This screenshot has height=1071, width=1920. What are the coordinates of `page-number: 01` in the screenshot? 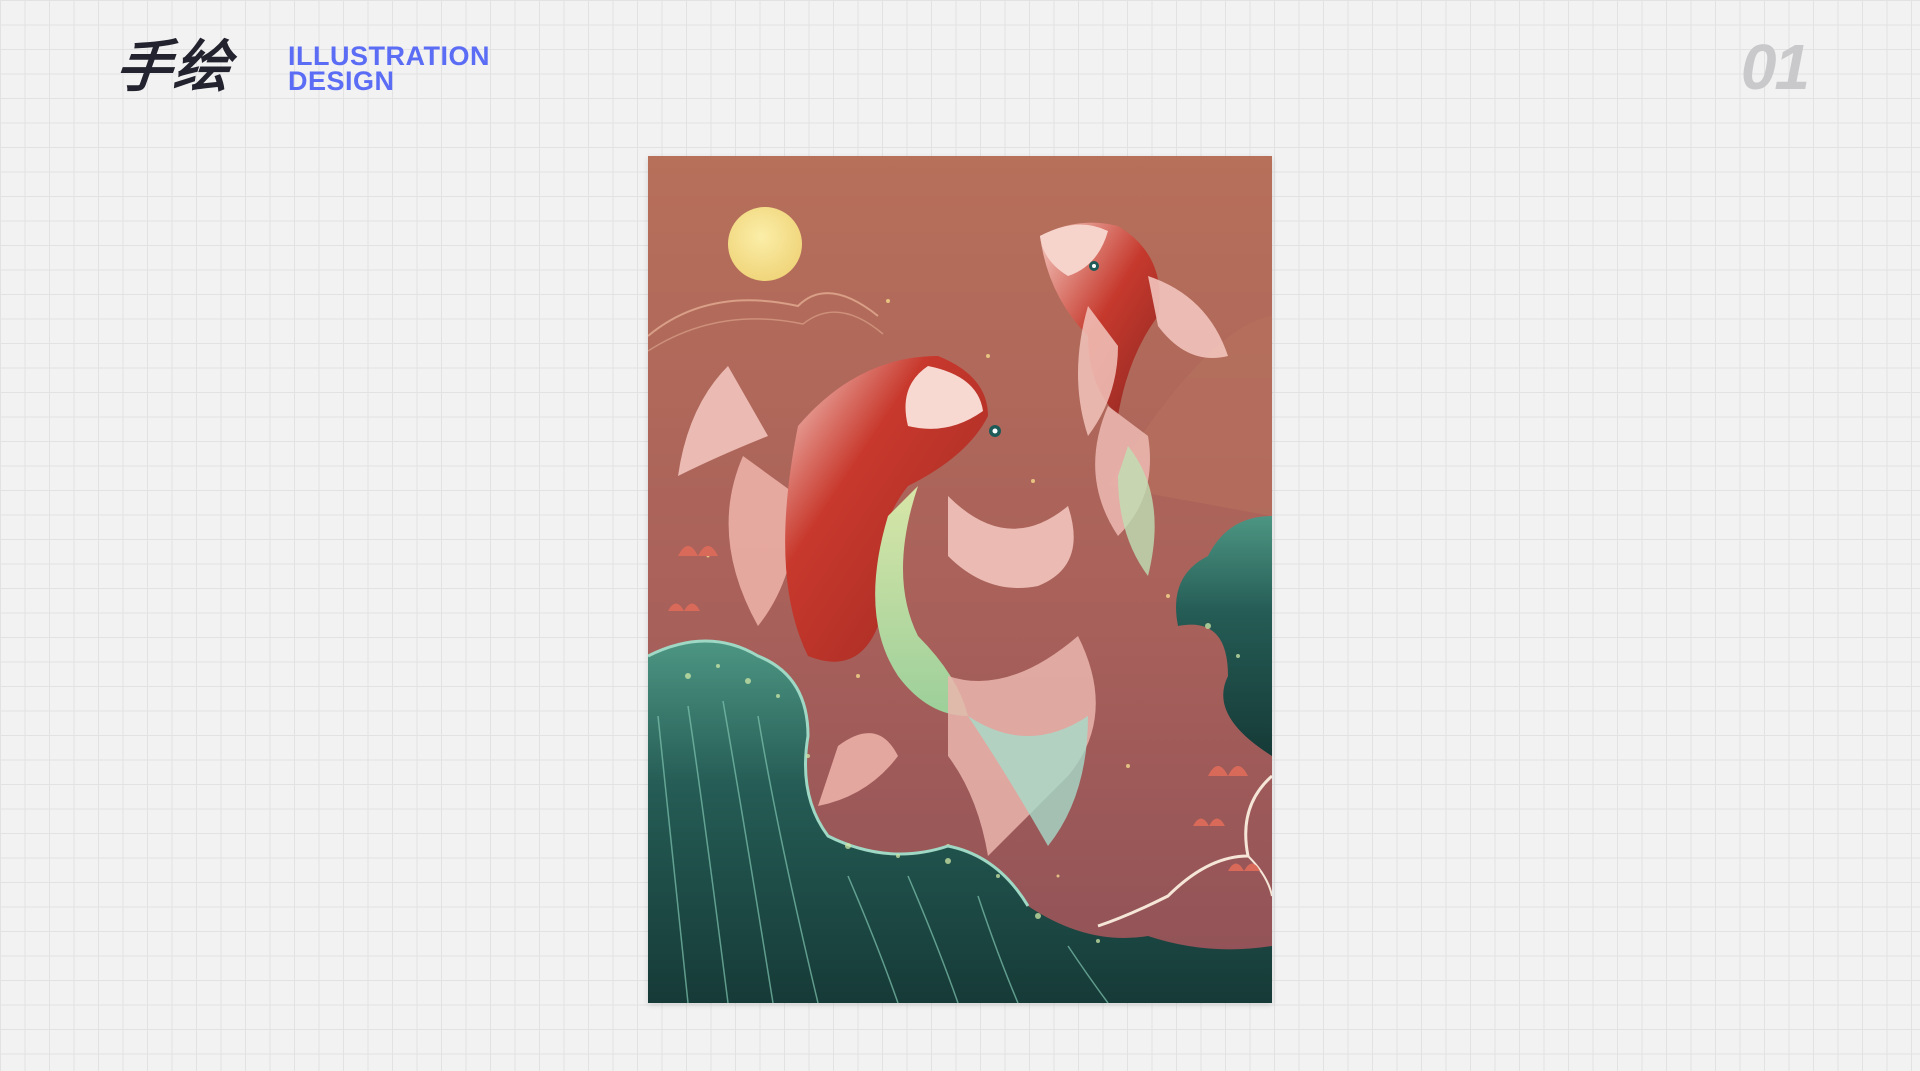 It's located at (1775, 67).